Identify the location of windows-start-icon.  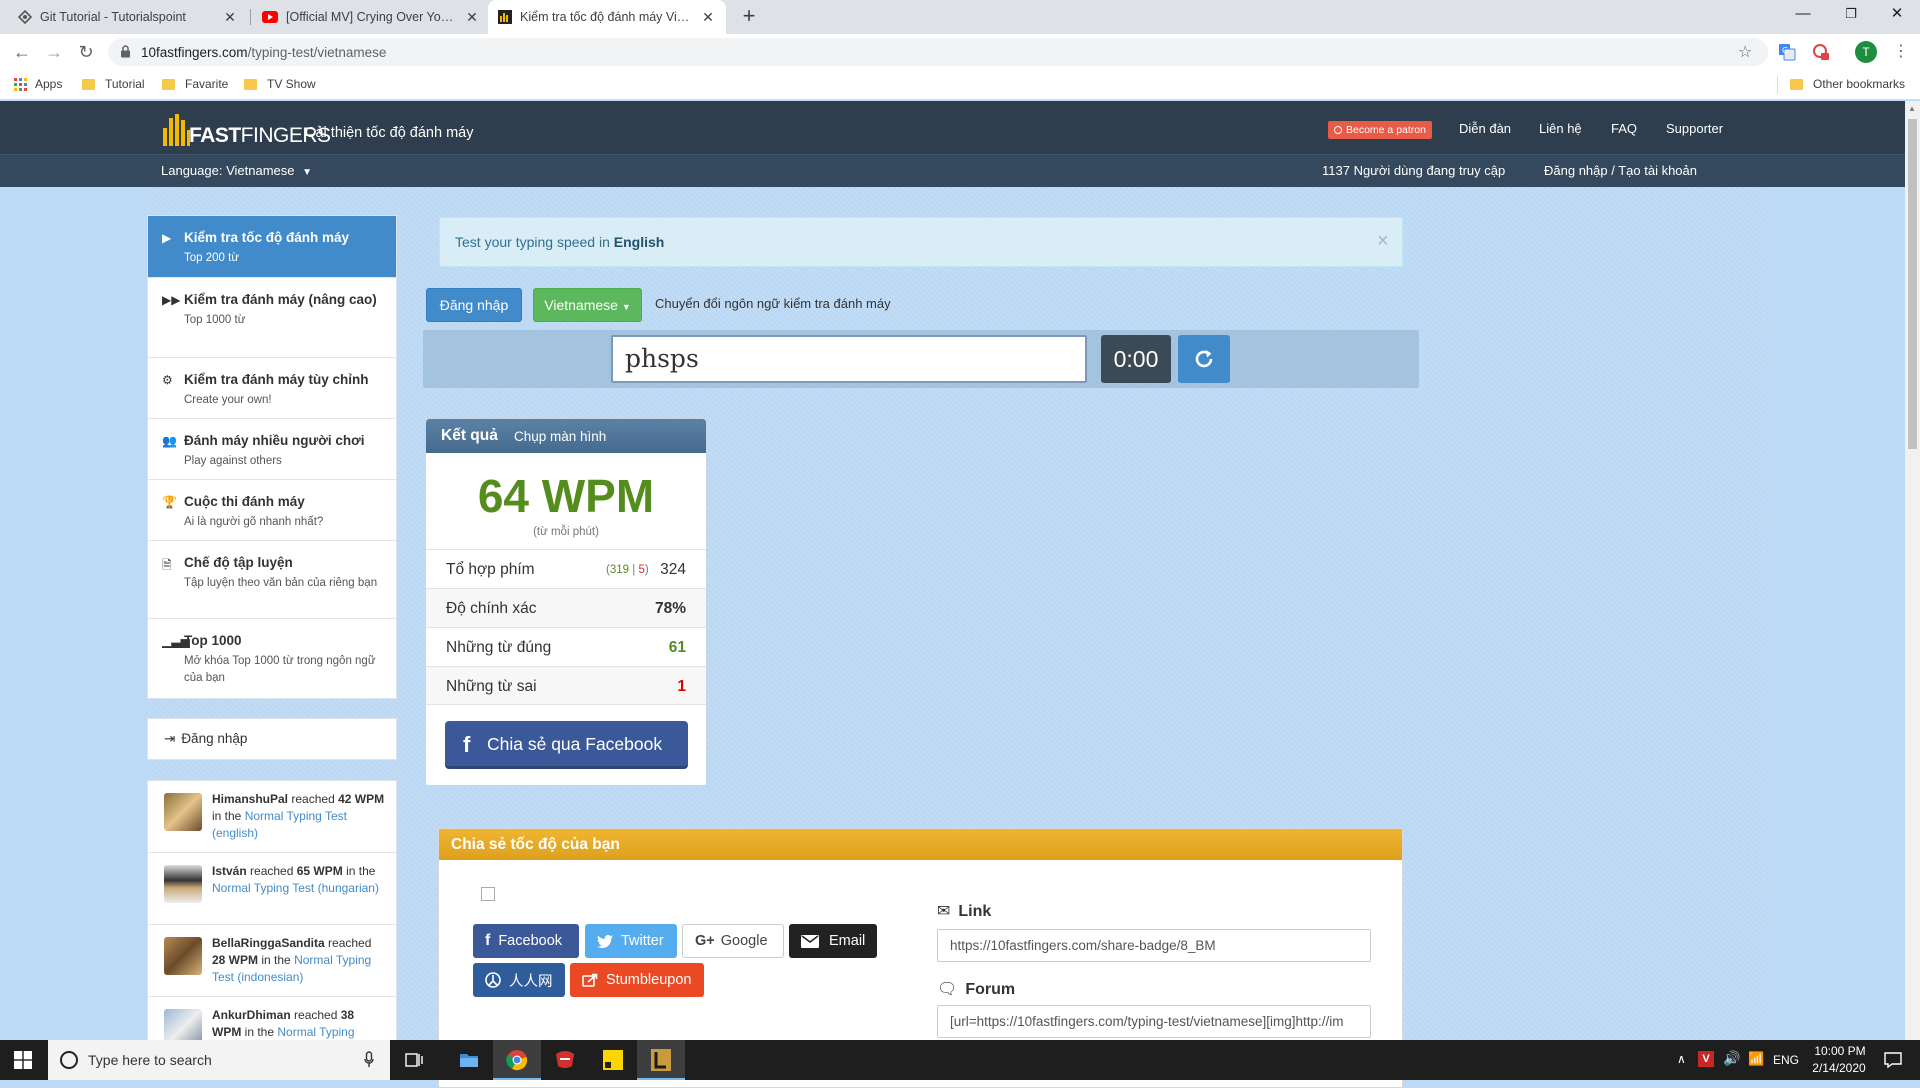
(23, 1060).